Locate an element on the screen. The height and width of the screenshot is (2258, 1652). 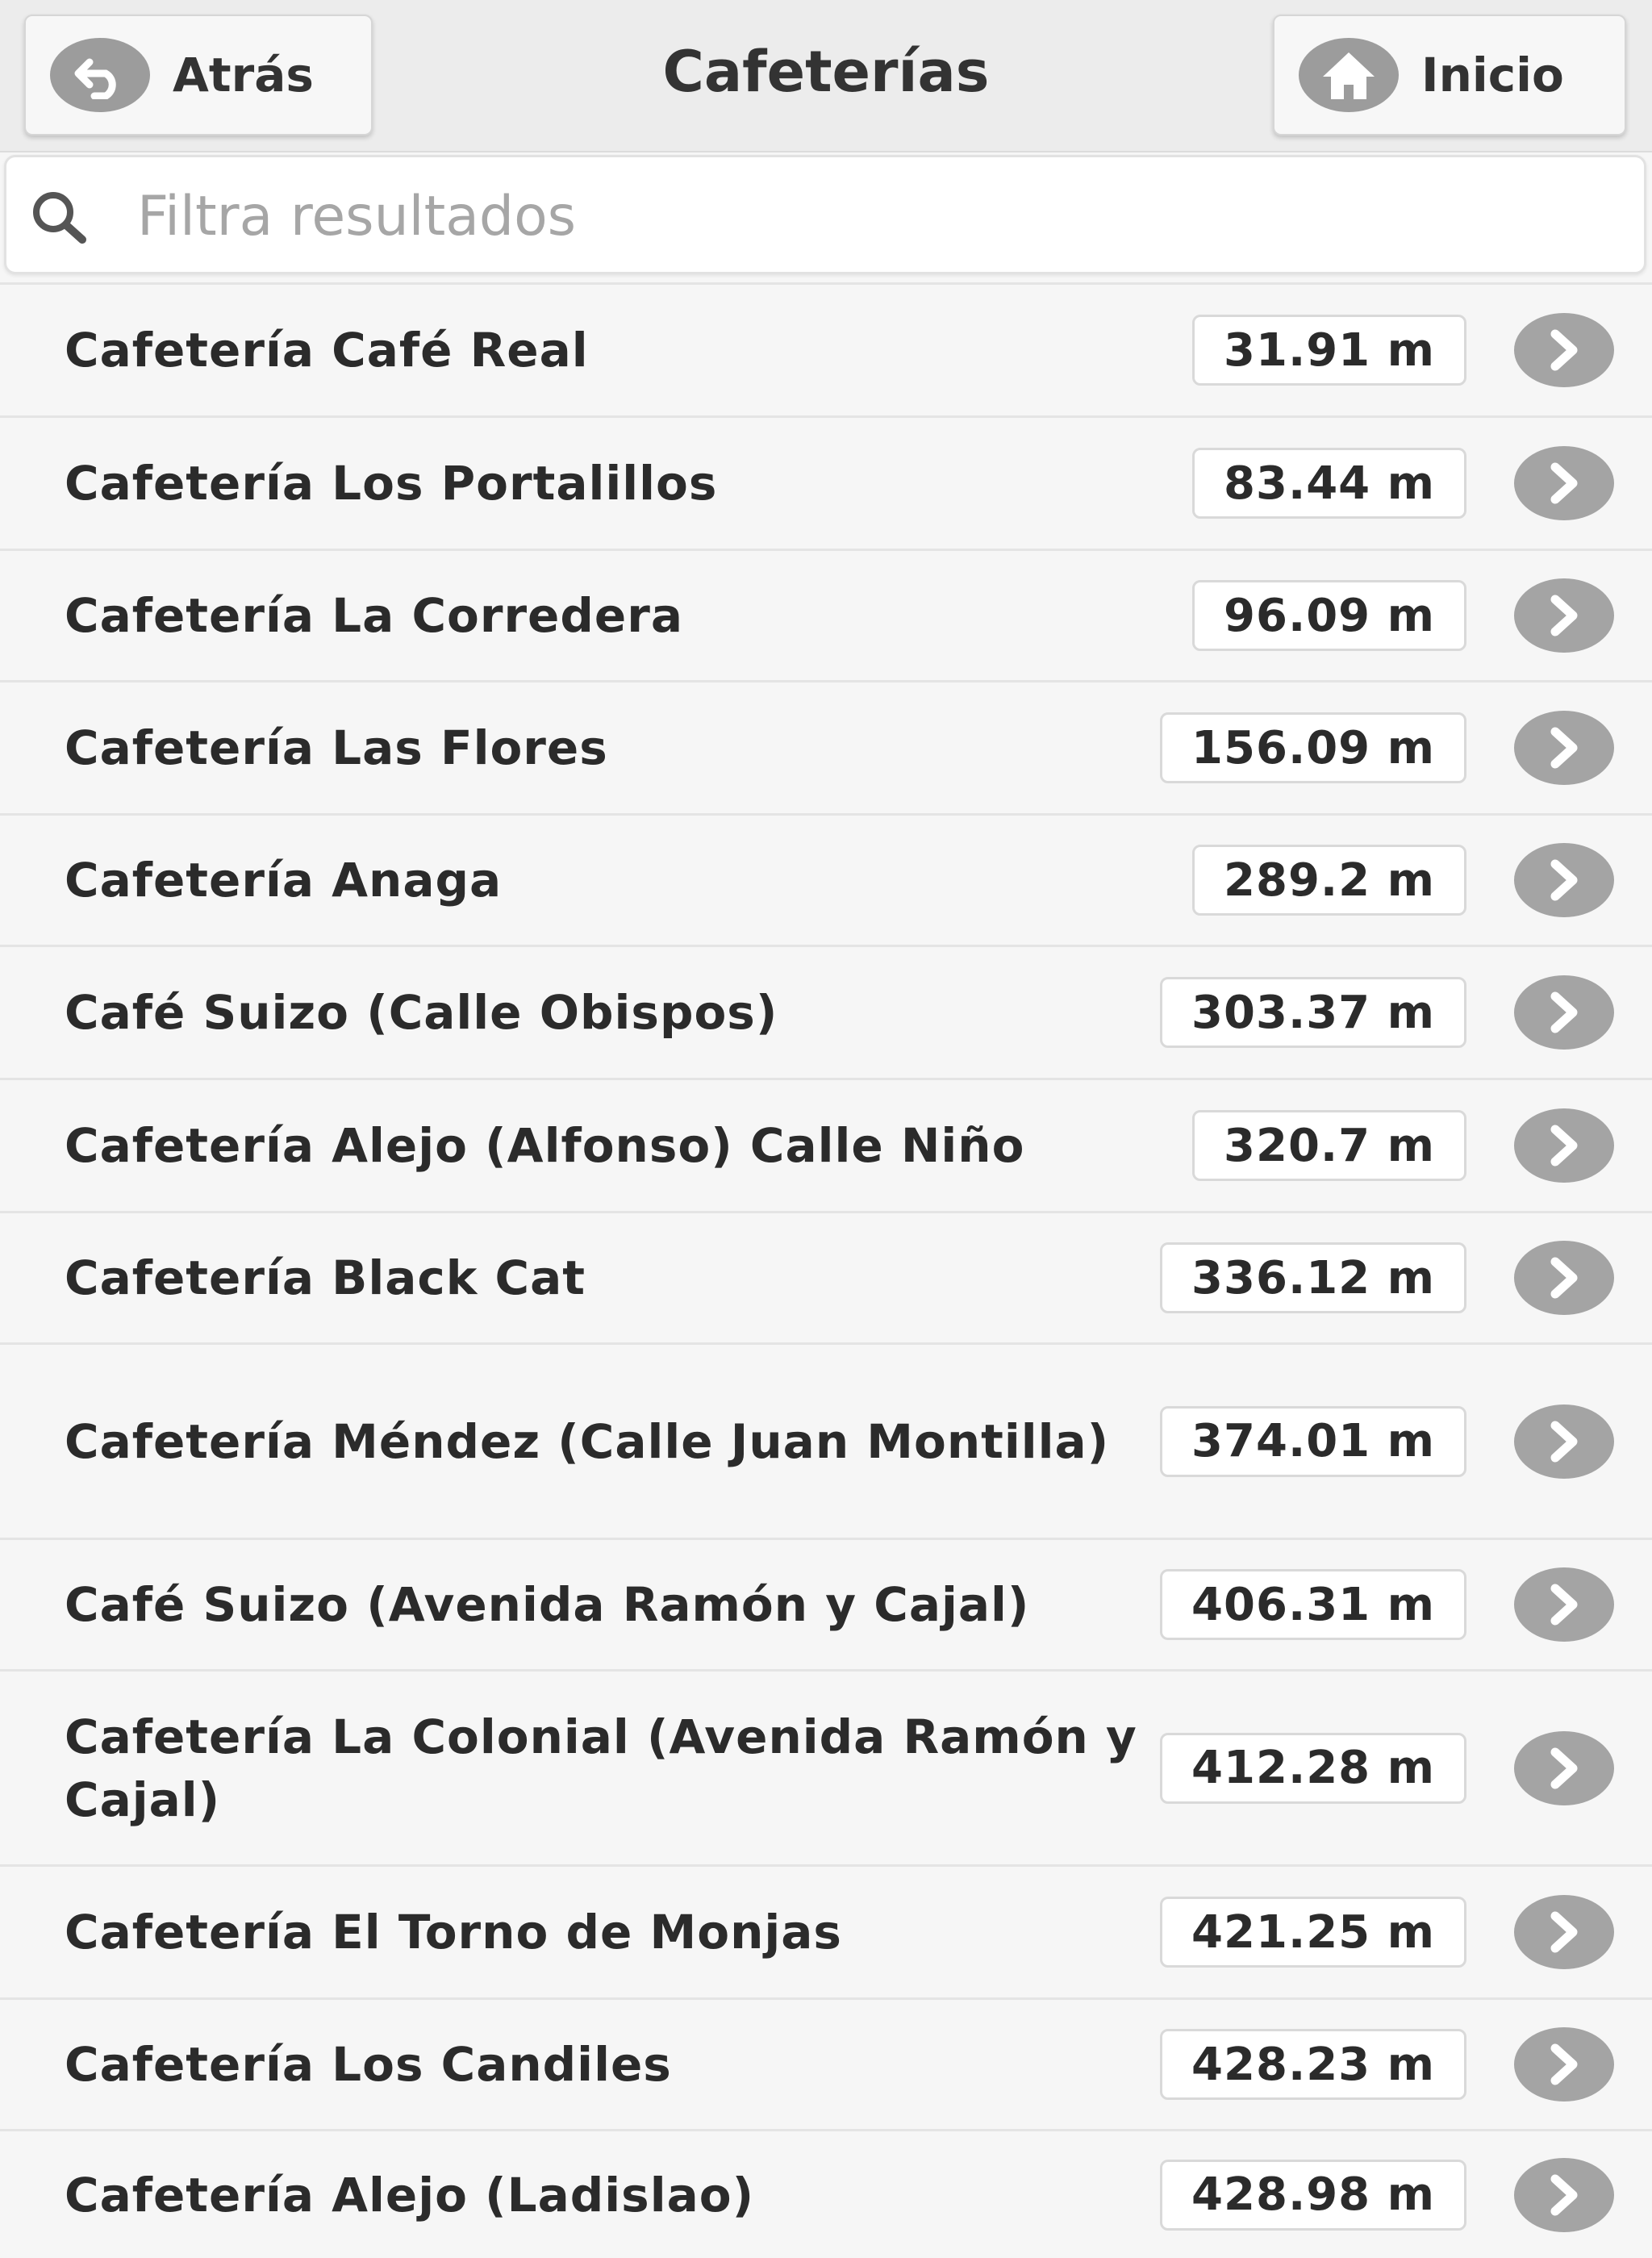
item-name: Cafetería Las Flores is located at coordinates (336, 747).